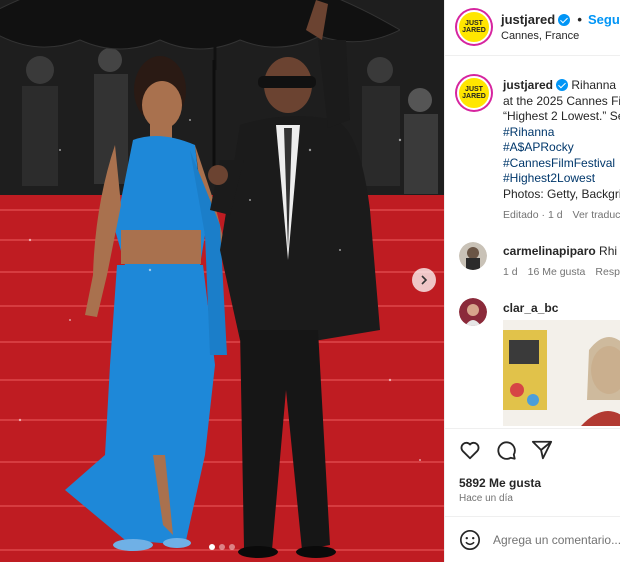 The image size is (620, 562). I want to click on follow-button: Seguir, so click(604, 19).